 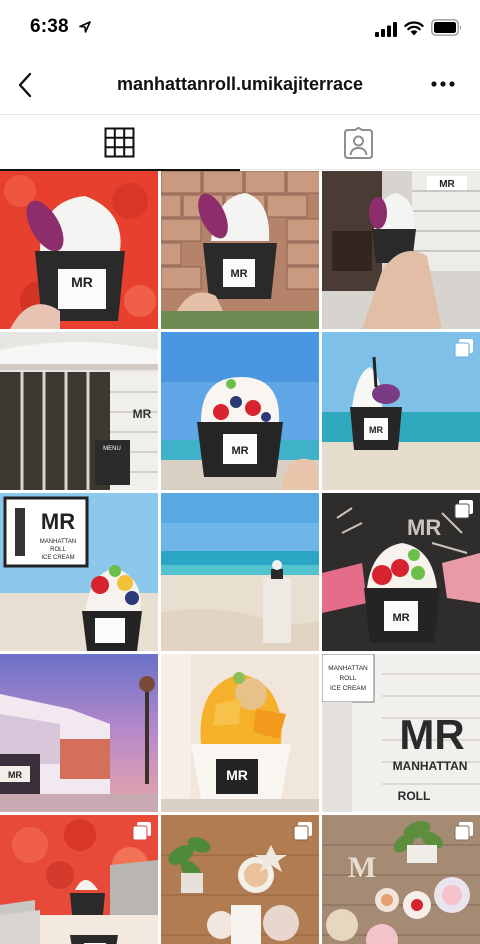 I want to click on status-bar: 6:38, so click(x=240, y=29).